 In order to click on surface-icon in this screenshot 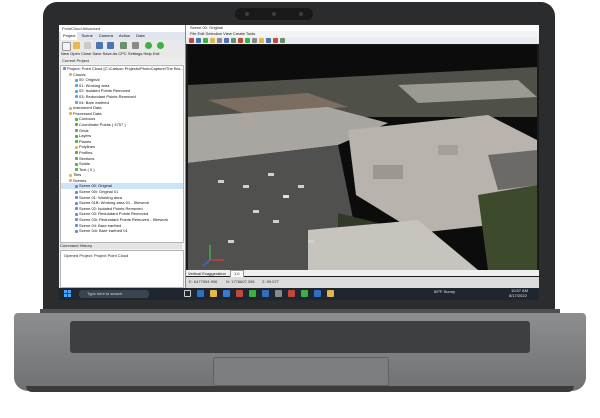, I will do `click(282, 40)`.